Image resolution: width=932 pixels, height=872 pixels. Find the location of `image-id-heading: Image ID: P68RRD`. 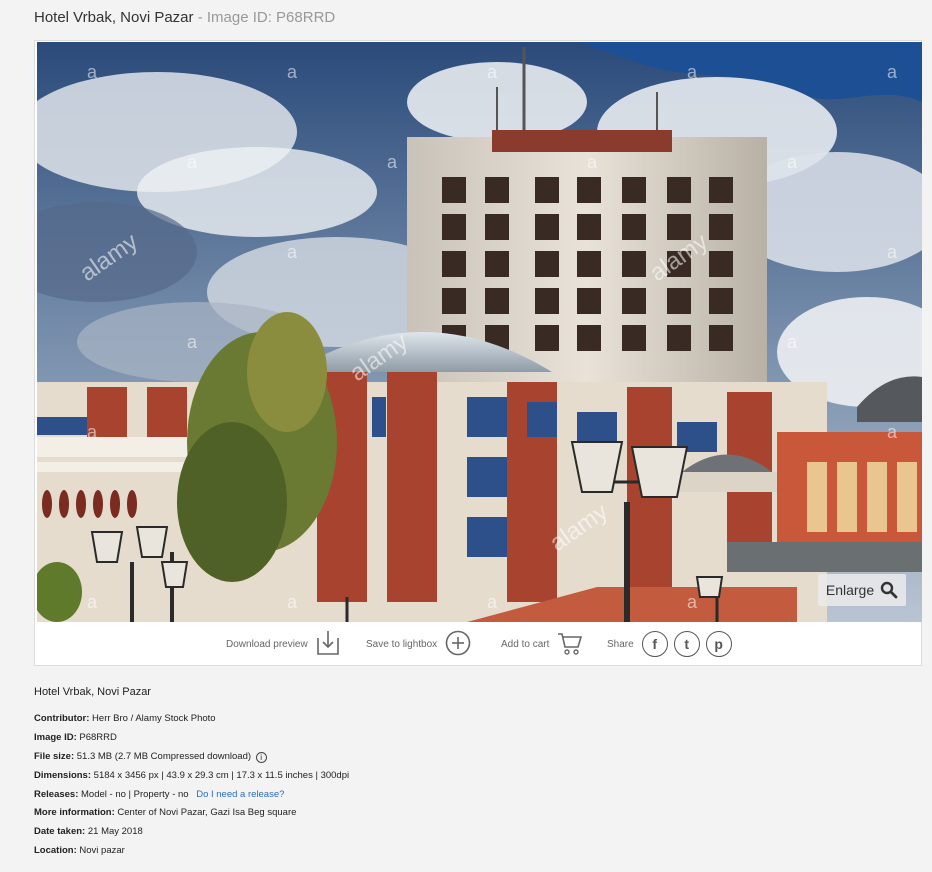

image-id-heading: Image ID: P68RRD is located at coordinates (271, 17).